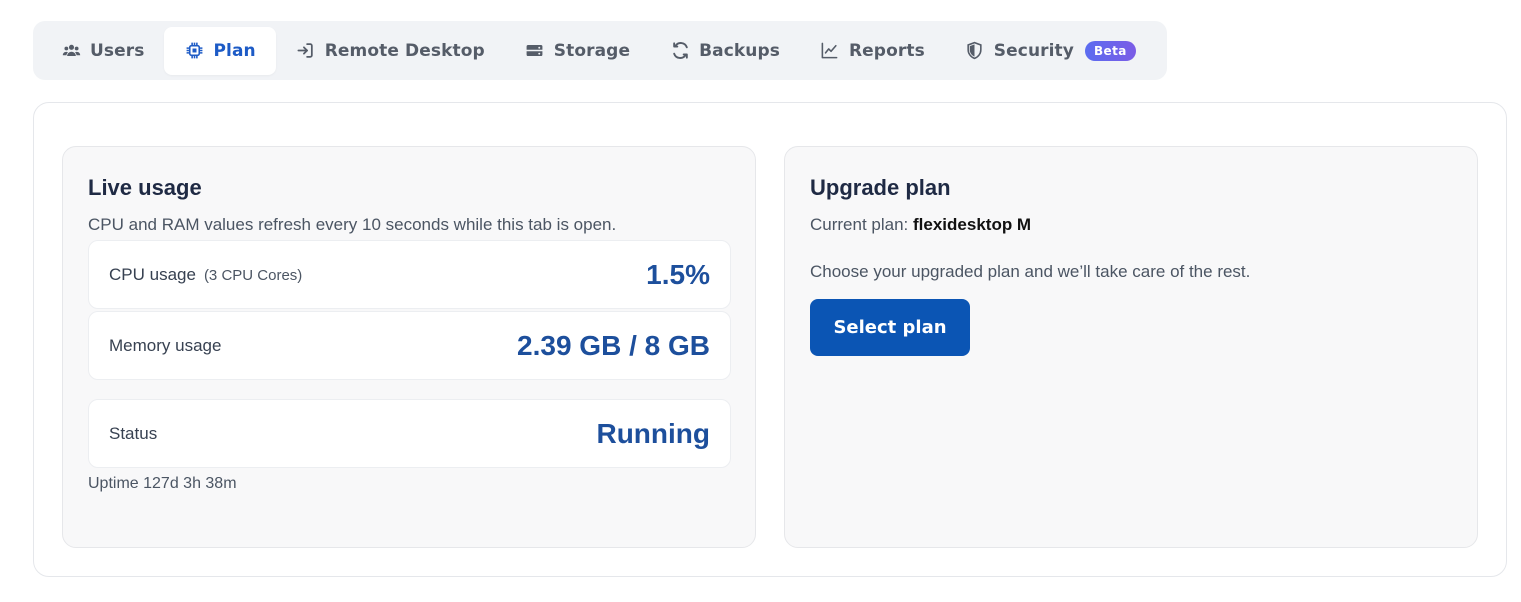 This screenshot has width=1521, height=602. I want to click on sign-in-icon, so click(306, 51).